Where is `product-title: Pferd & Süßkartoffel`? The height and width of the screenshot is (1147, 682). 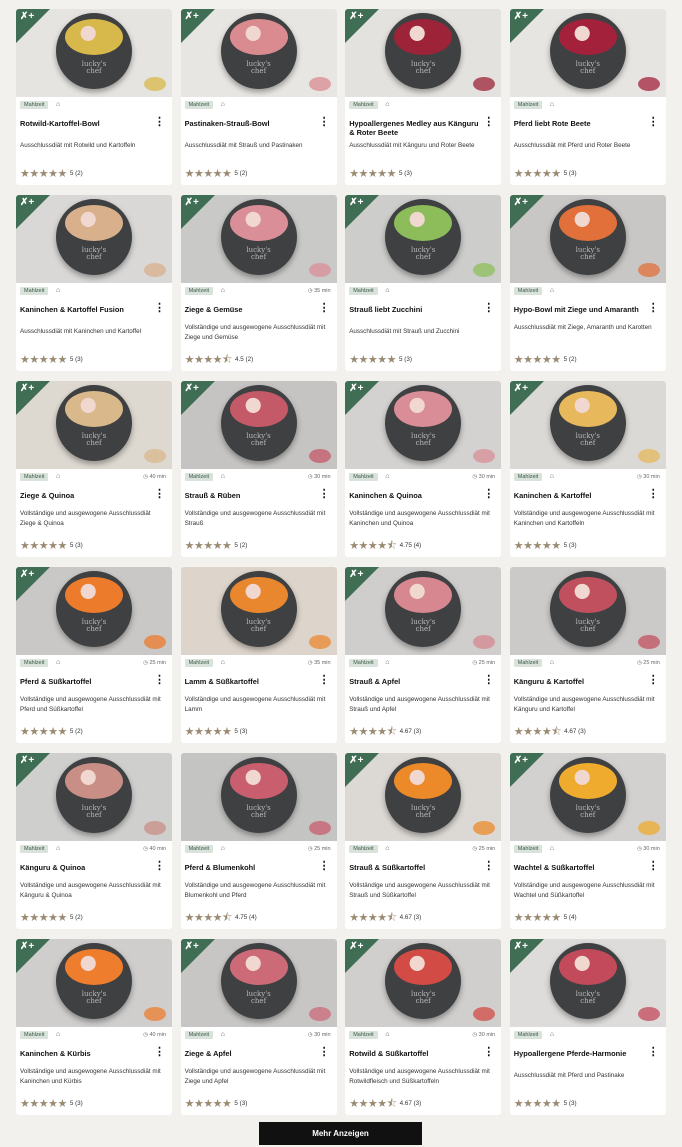 product-title: Pferd & Süßkartoffel is located at coordinates (87, 681).